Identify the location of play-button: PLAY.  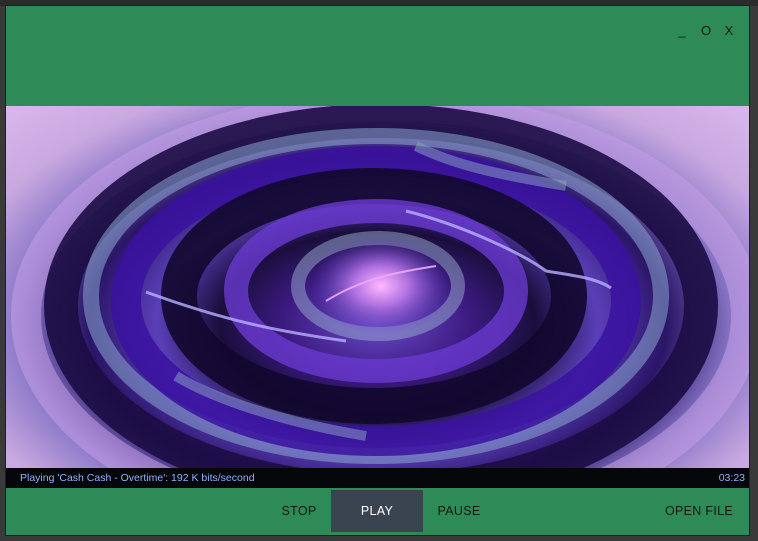
(377, 511).